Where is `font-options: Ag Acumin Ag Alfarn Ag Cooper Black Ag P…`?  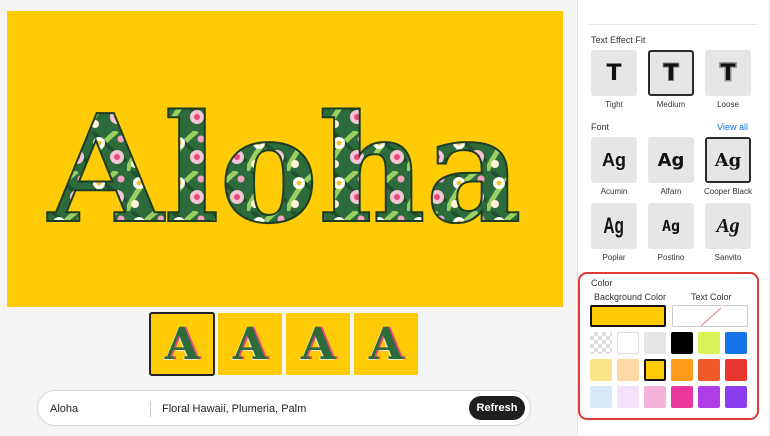 font-options: Ag Acumin Ag Alfarn Ag Cooper Black Ag P… is located at coordinates (671, 199).